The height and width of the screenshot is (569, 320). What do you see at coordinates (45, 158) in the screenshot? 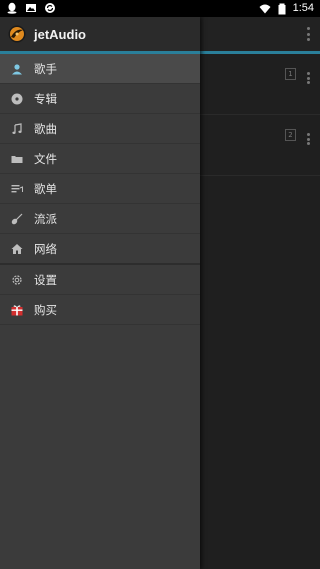
I see `drawer-item-label: 文件` at bounding box center [45, 158].